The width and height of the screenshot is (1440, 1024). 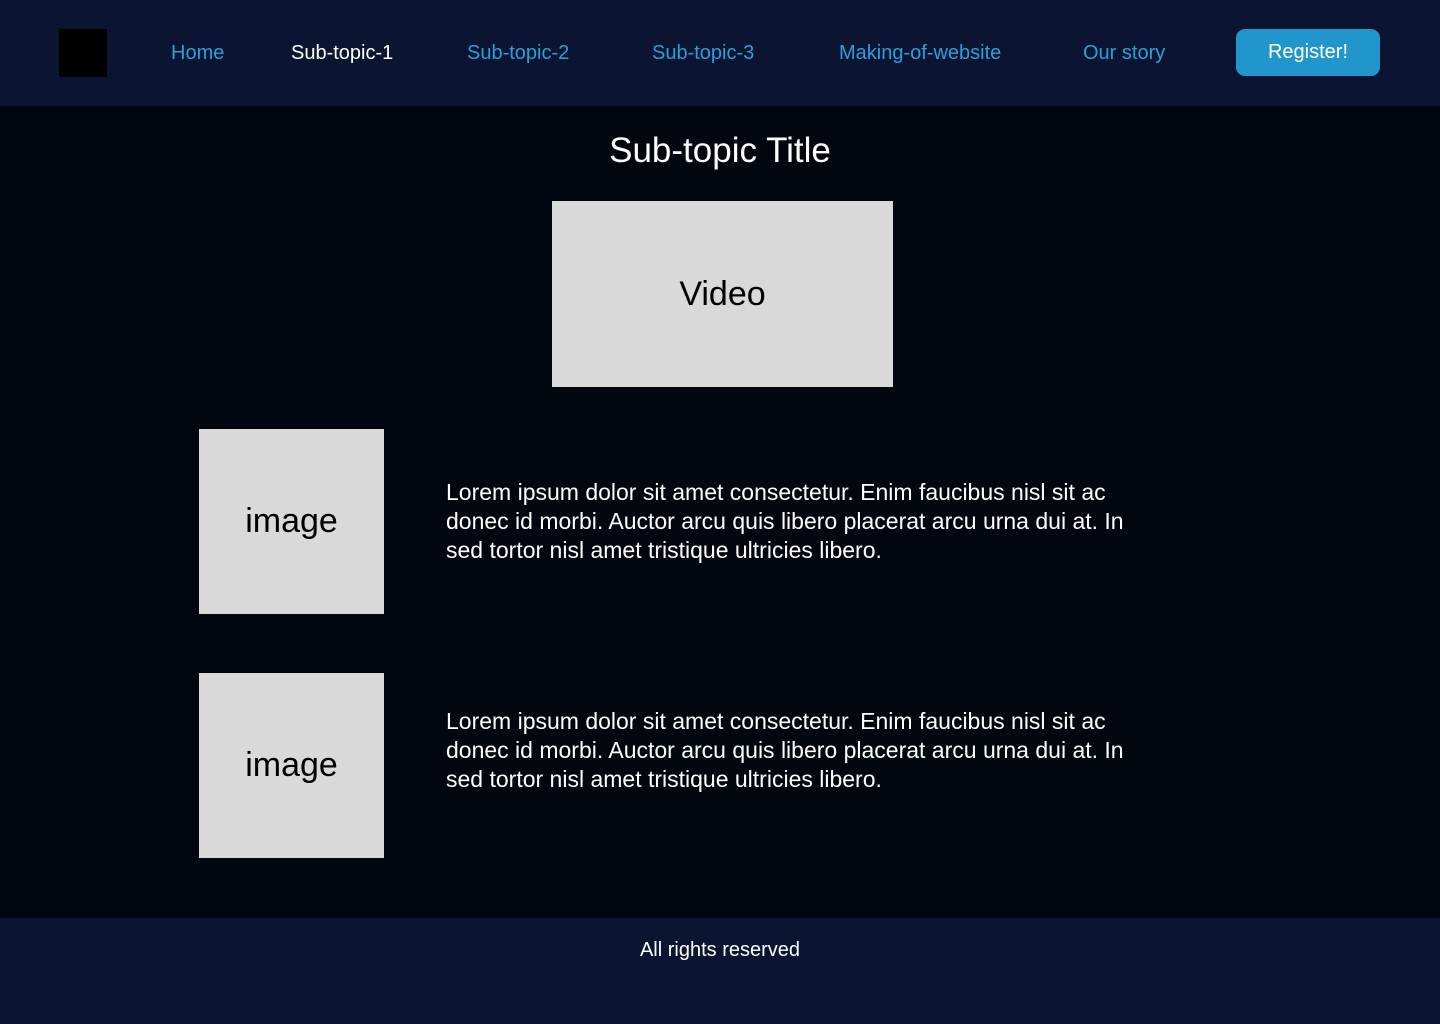 I want to click on image-placeholder-1: image, so click(x=291, y=521).